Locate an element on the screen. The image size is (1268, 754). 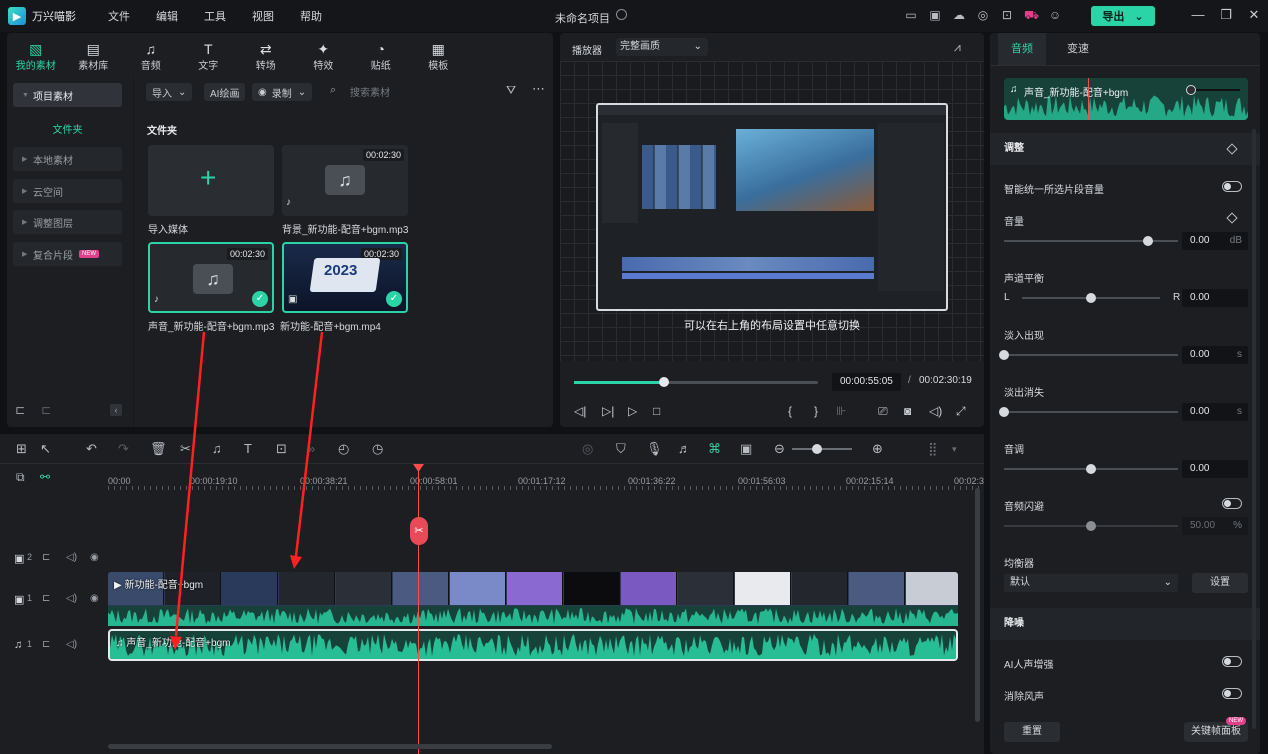
close-icon: ✕ is located at coordinates (1254, 15).